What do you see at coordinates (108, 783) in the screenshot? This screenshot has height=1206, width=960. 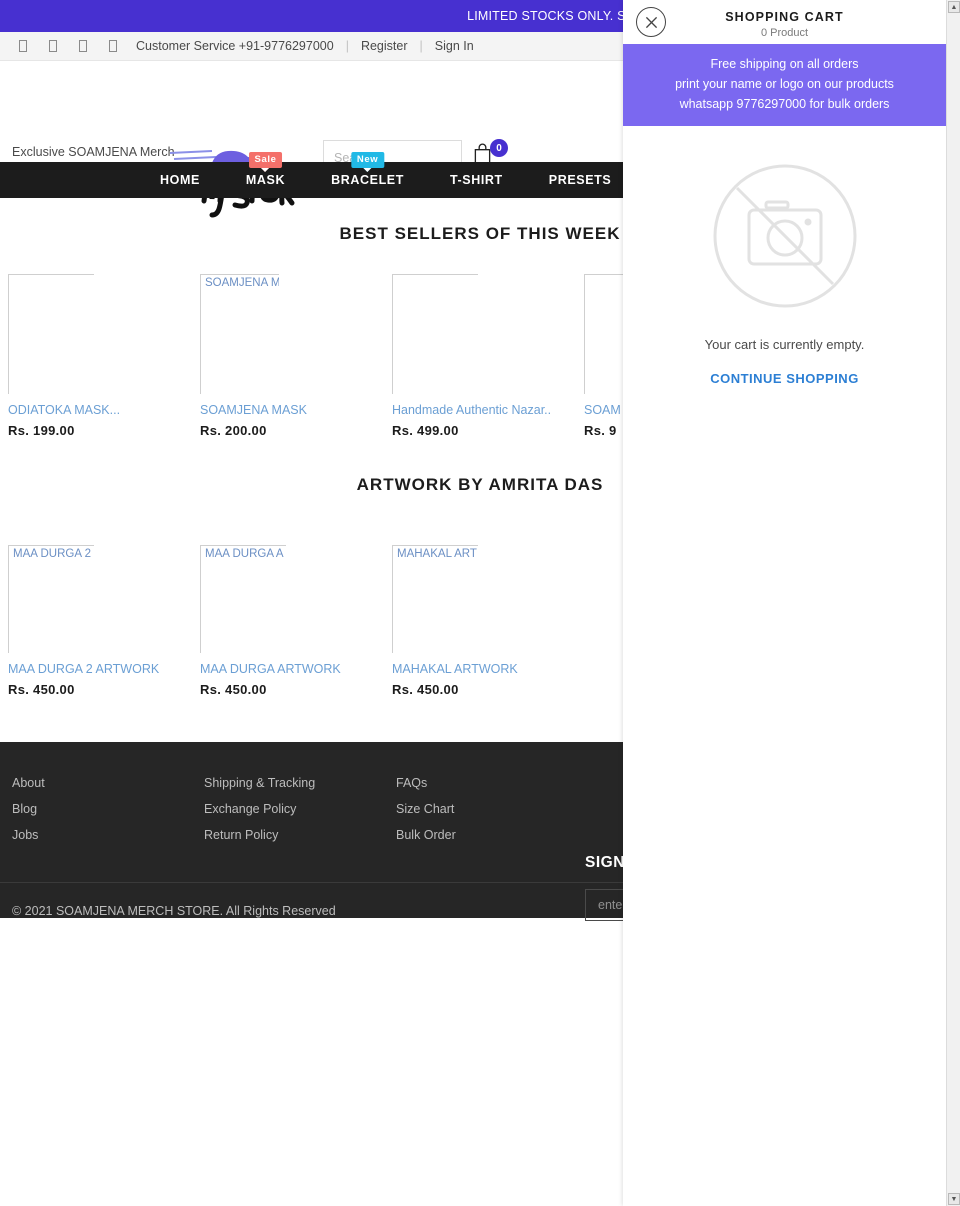 I see `footer-link-about: About` at bounding box center [108, 783].